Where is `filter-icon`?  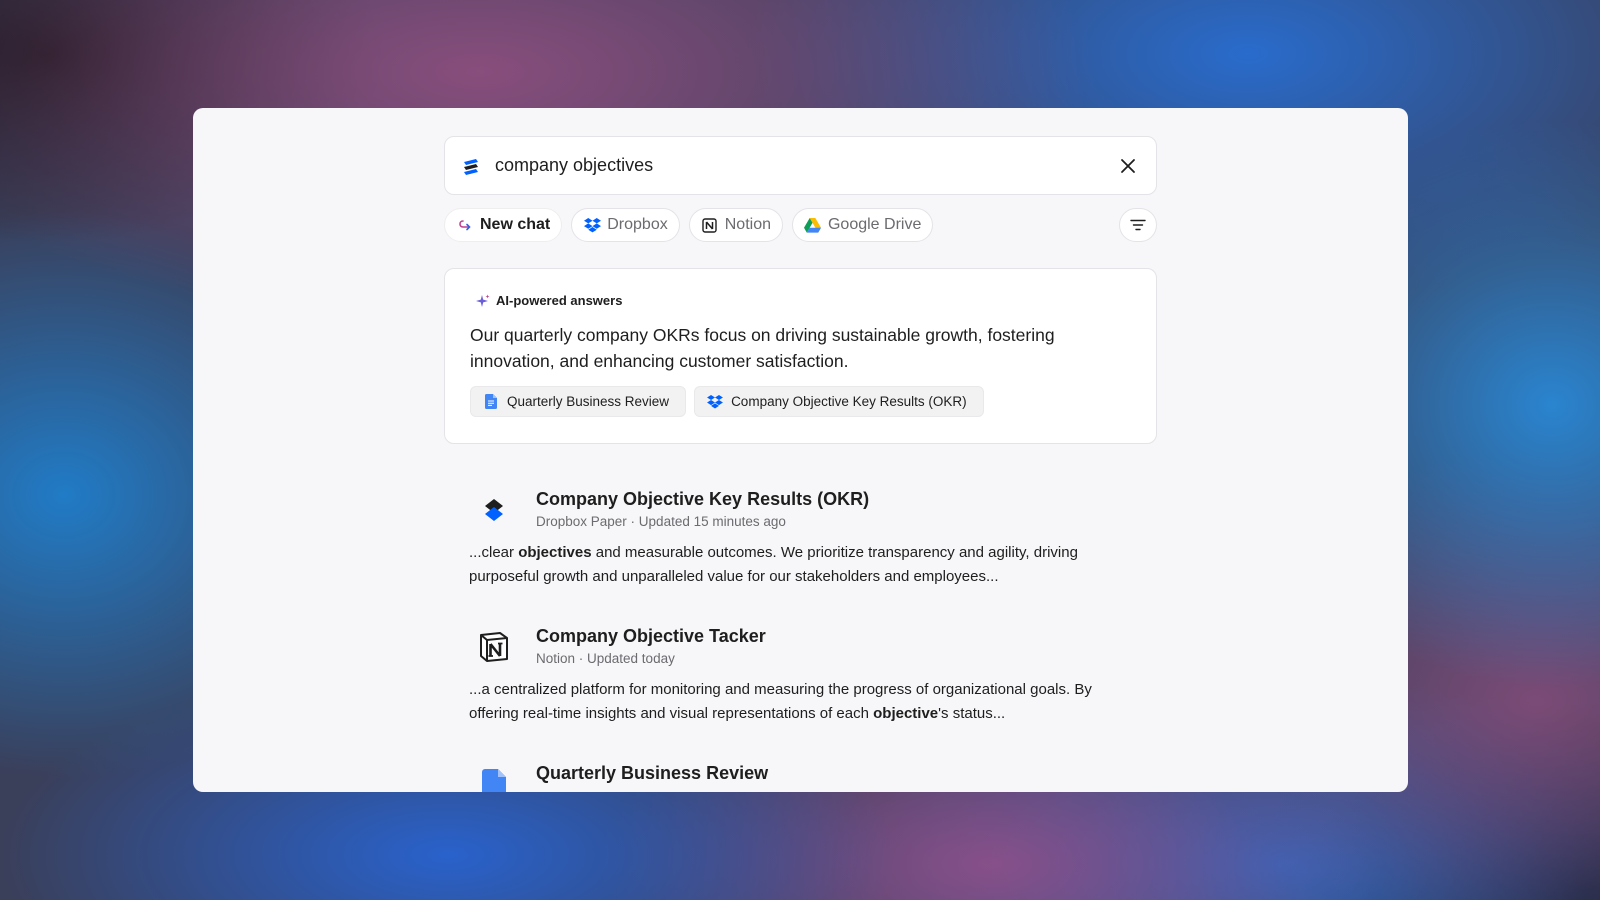
filter-icon is located at coordinates (1138, 225).